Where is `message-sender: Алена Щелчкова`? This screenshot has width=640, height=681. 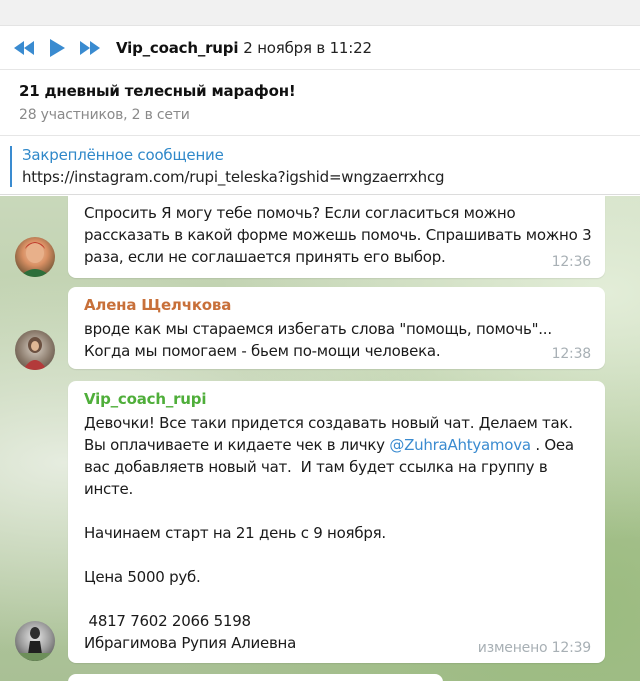 message-sender: Алена Щелчкова is located at coordinates (157, 305).